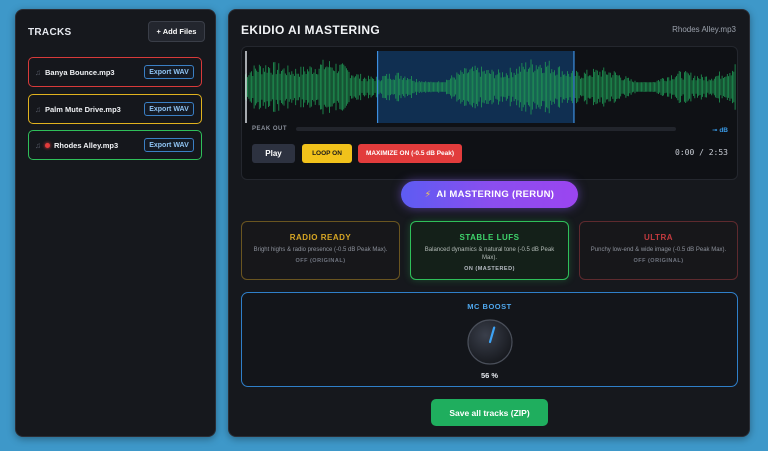 Image resolution: width=768 pixels, height=451 pixels. I want to click on app-title: EKIDIO AI MASTERING, so click(311, 30).